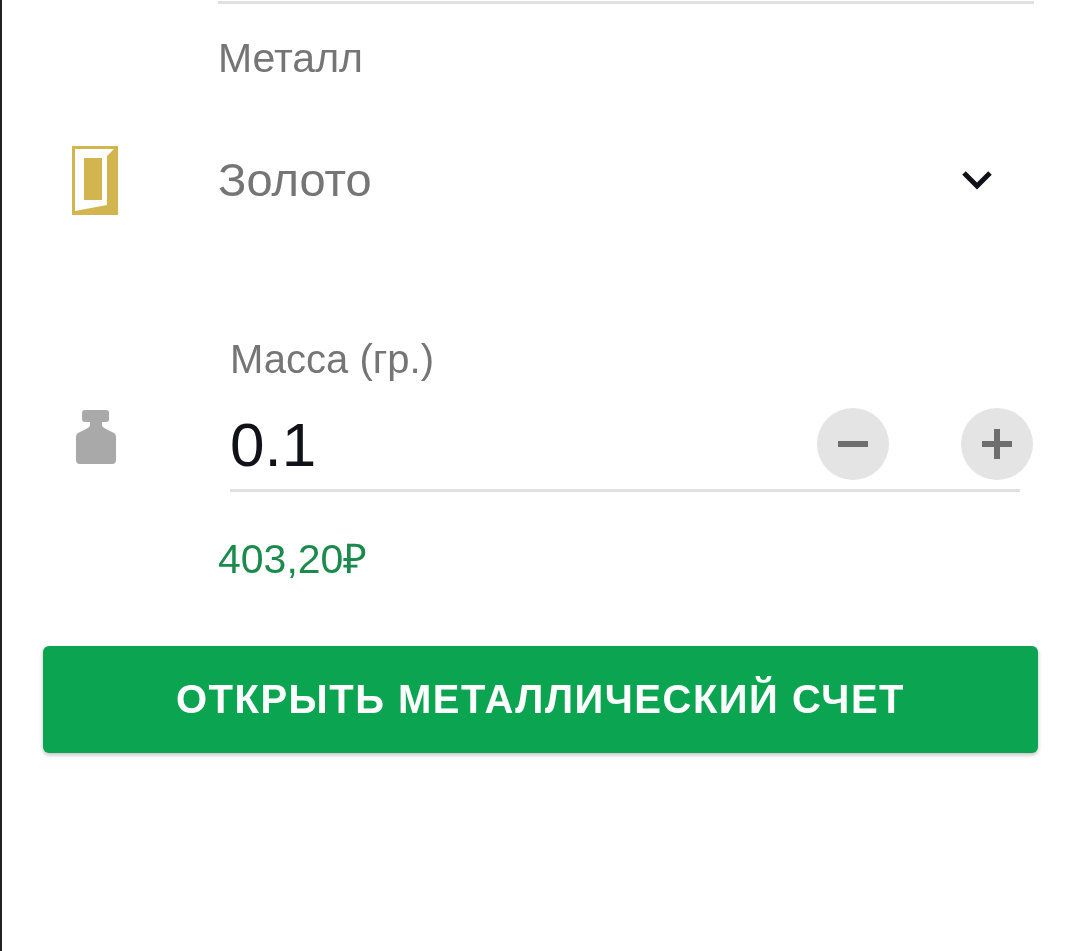  What do you see at coordinates (96, 437) in the screenshot?
I see `weight-icon` at bounding box center [96, 437].